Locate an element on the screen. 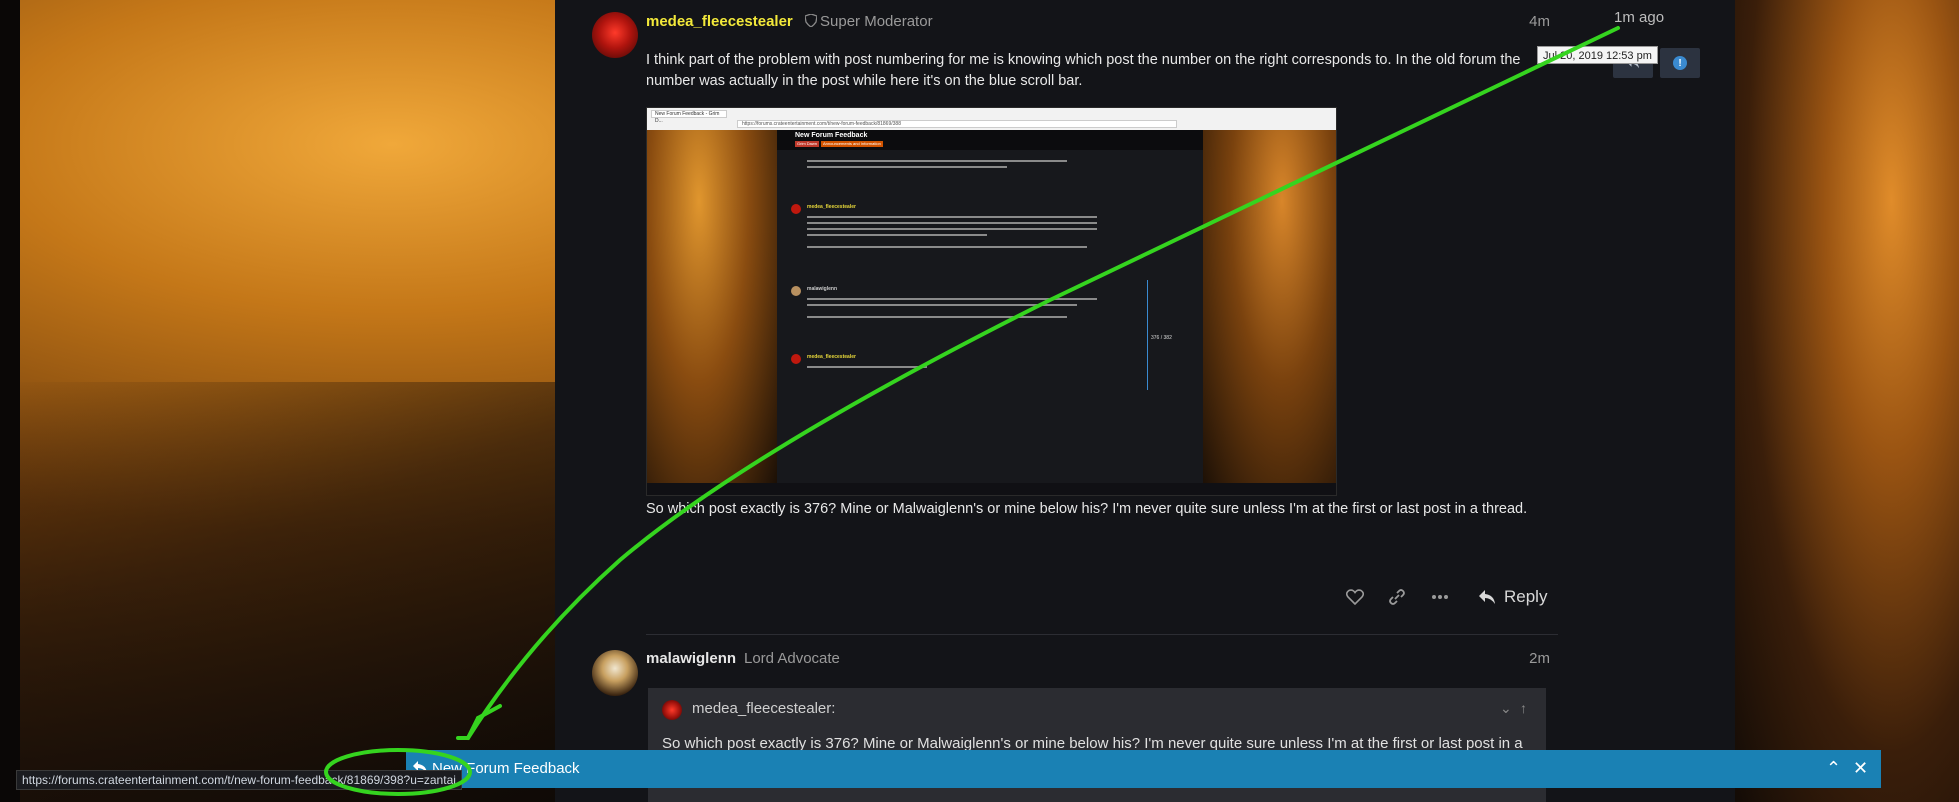 The height and width of the screenshot is (802, 1959). shield-icon is located at coordinates (811, 20).